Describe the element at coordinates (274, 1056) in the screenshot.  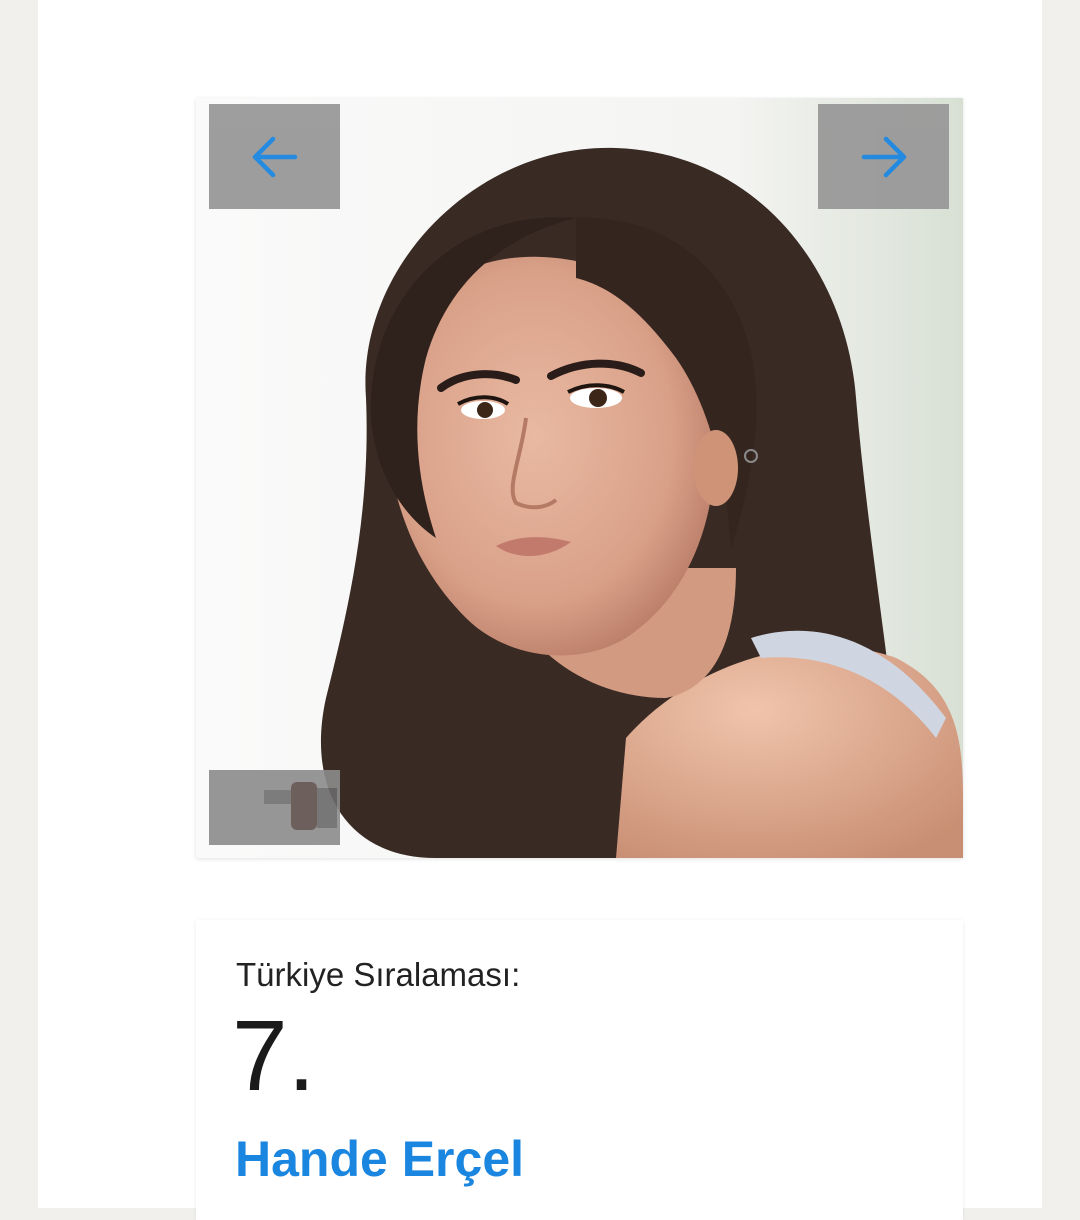
I see `ranking-number: 7.` at that location.